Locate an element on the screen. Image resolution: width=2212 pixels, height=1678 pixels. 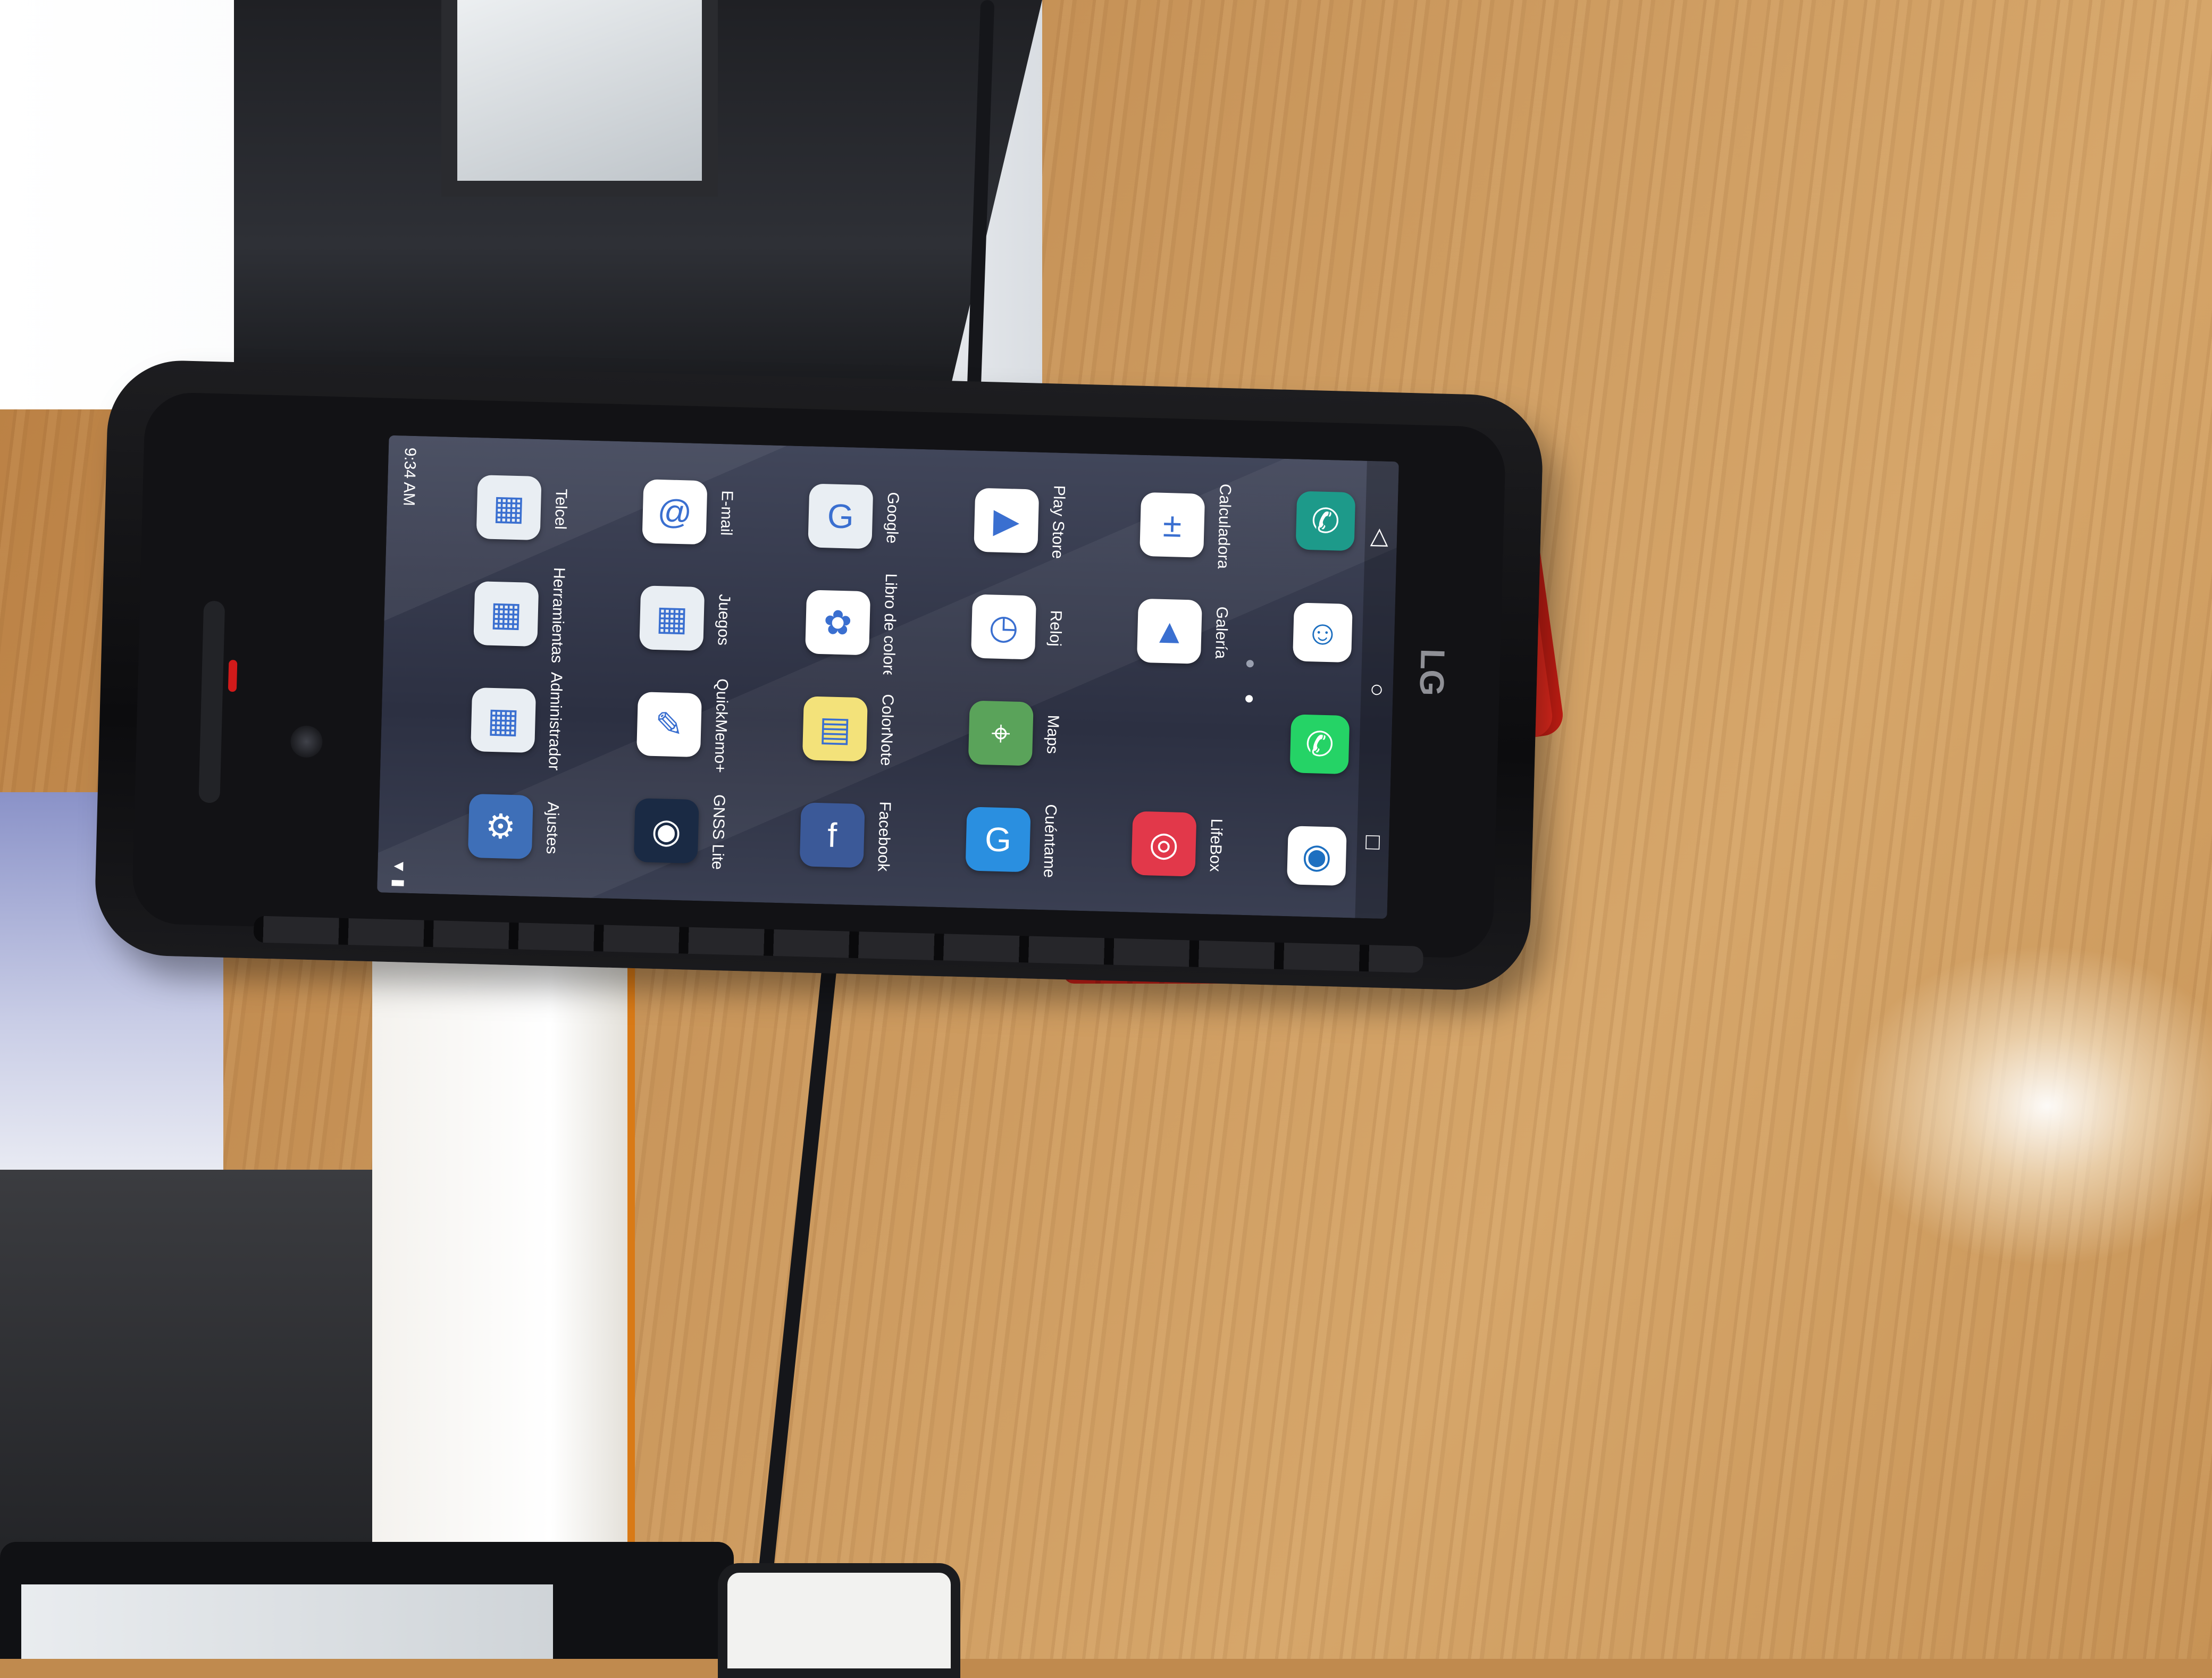
app-1: ▦ Herramientas is located at coordinates (520, 614).